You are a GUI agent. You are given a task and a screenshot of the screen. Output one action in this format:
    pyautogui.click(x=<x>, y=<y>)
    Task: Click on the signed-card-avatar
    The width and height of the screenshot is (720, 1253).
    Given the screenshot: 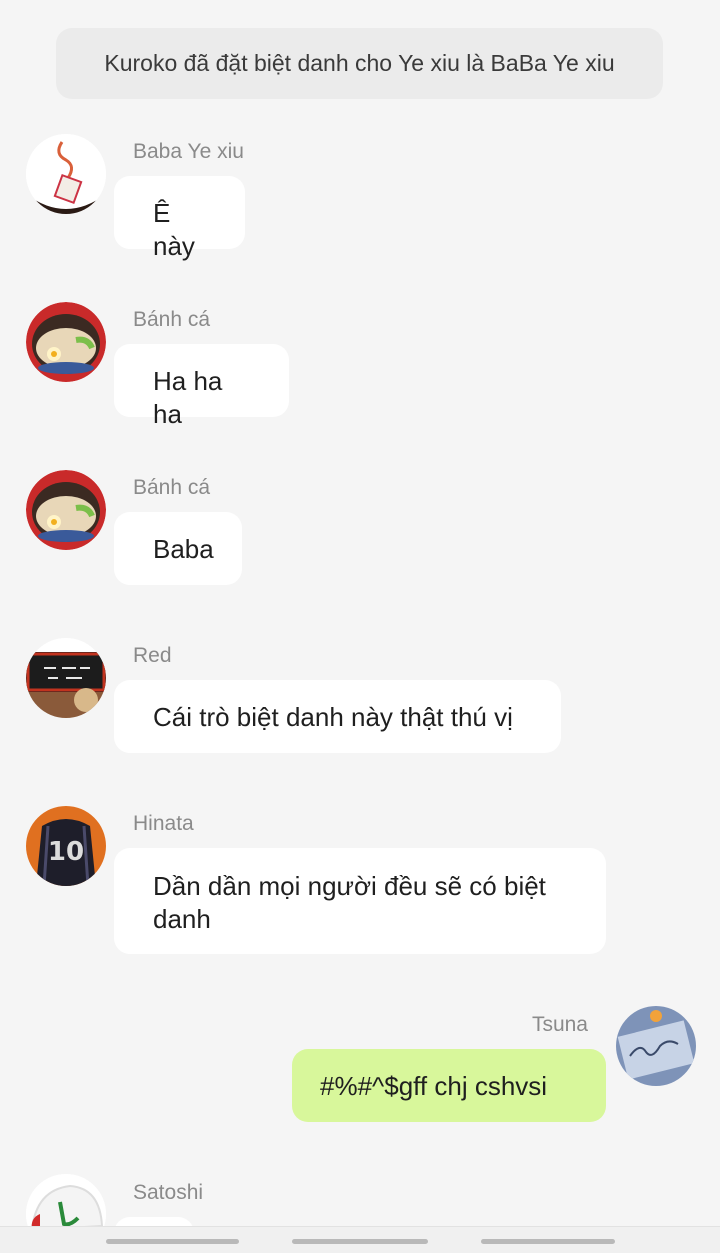 What is the action you would take?
    pyautogui.click(x=656, y=1046)
    